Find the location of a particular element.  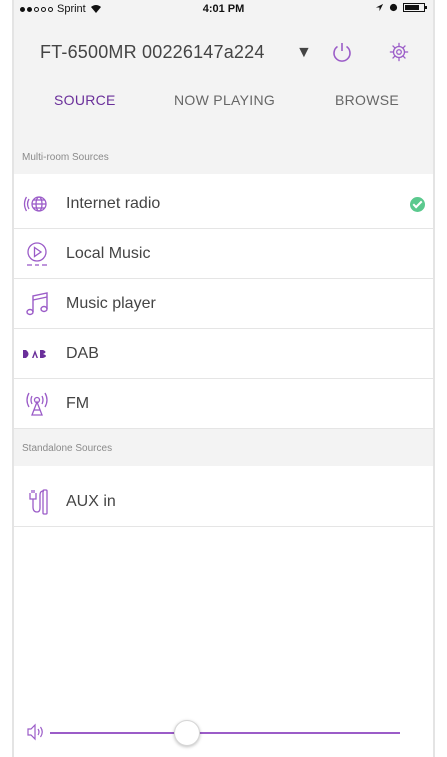

speaker-icon is located at coordinates (36, 732).